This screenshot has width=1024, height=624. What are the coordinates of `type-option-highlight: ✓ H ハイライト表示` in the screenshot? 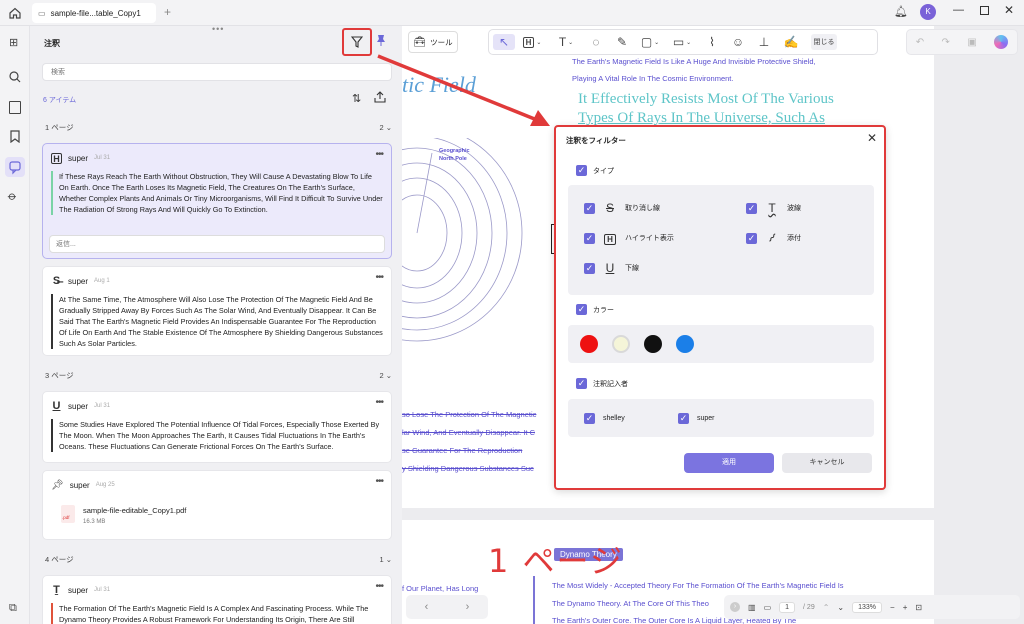 It's located at (629, 238).